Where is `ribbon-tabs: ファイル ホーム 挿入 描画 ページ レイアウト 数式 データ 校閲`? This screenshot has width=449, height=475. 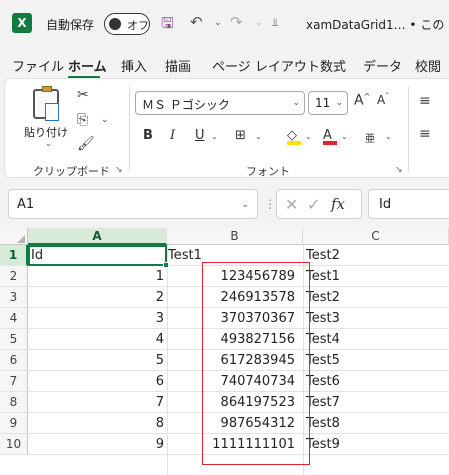
ribbon-tabs: ファイル ホーム 挿入 描画 ページ レイアウト 数式 データ 校閲 is located at coordinates (224, 66).